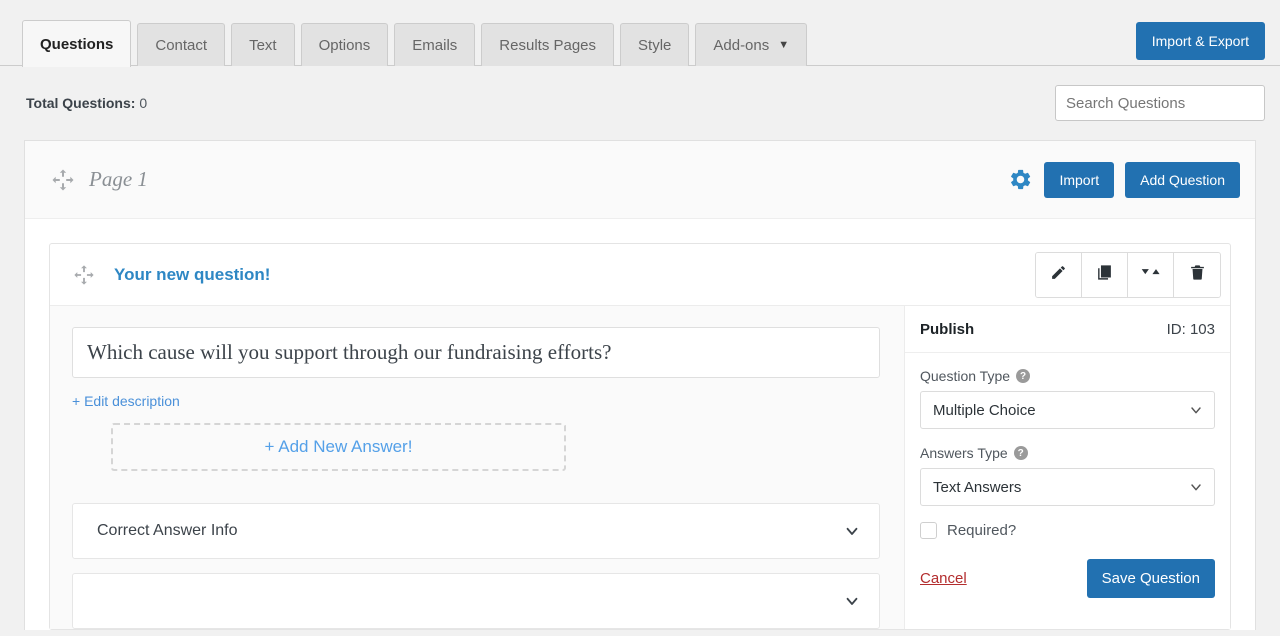  I want to click on answers-type-label: Answers Type ?, so click(1067, 453).